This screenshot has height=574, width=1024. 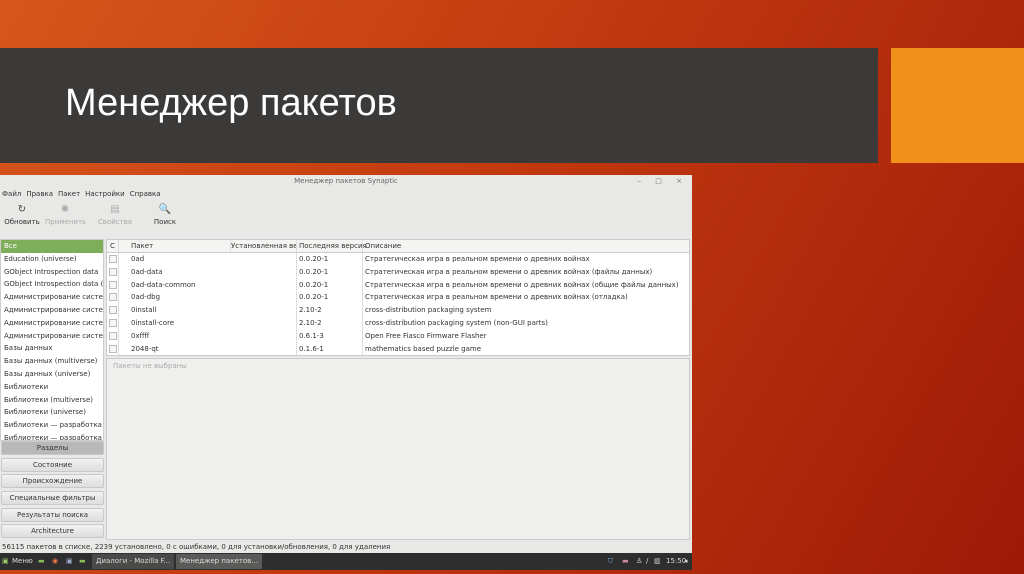 I want to click on terminal-icon: ▣, so click(x=69, y=561).